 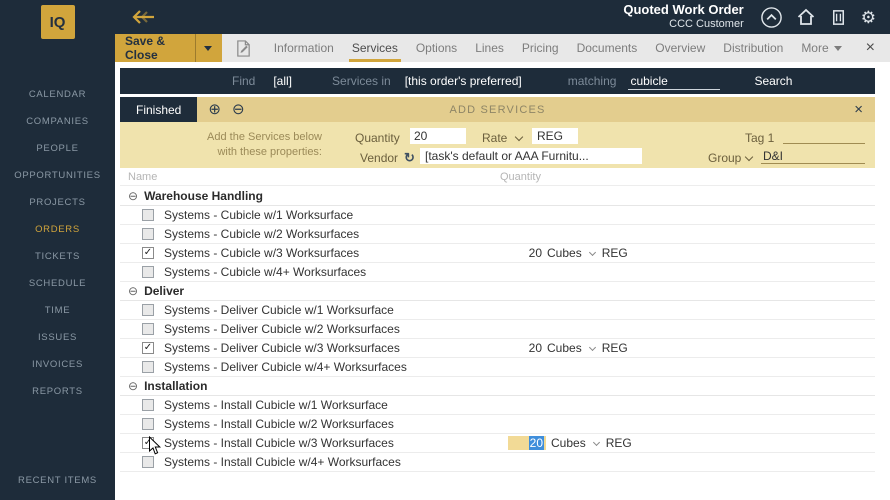 What do you see at coordinates (262, 234) in the screenshot?
I see `service-name-label: Systems - Cubicle w/2 Worksurfaces` at bounding box center [262, 234].